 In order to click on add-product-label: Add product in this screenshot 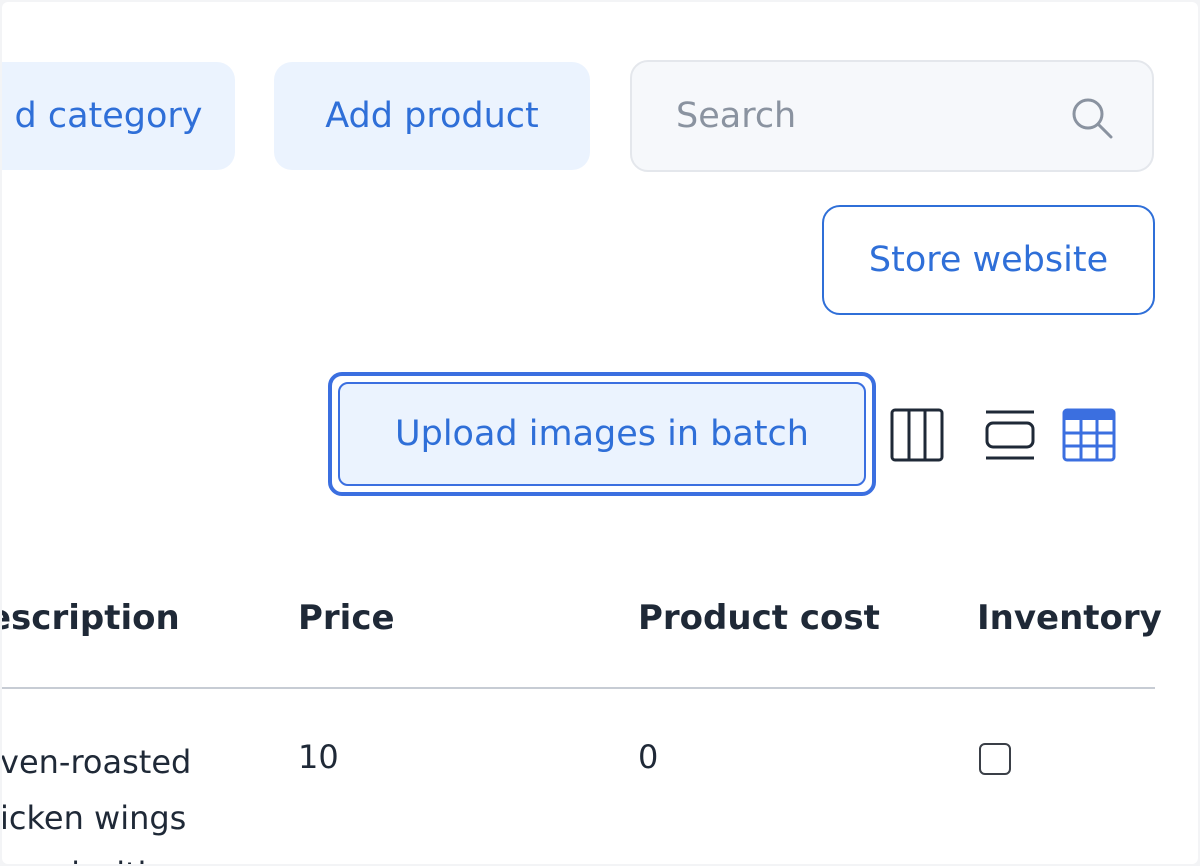, I will do `click(432, 116)`.